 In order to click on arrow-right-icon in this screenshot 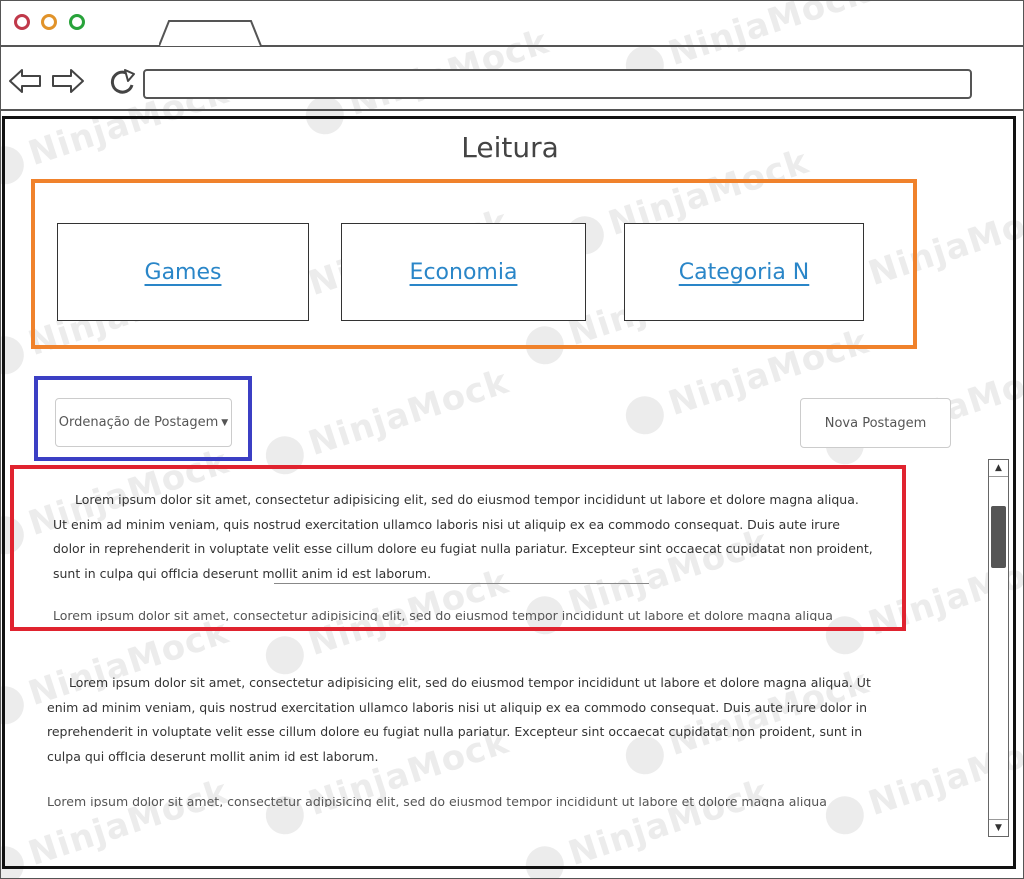, I will do `click(68, 81)`.